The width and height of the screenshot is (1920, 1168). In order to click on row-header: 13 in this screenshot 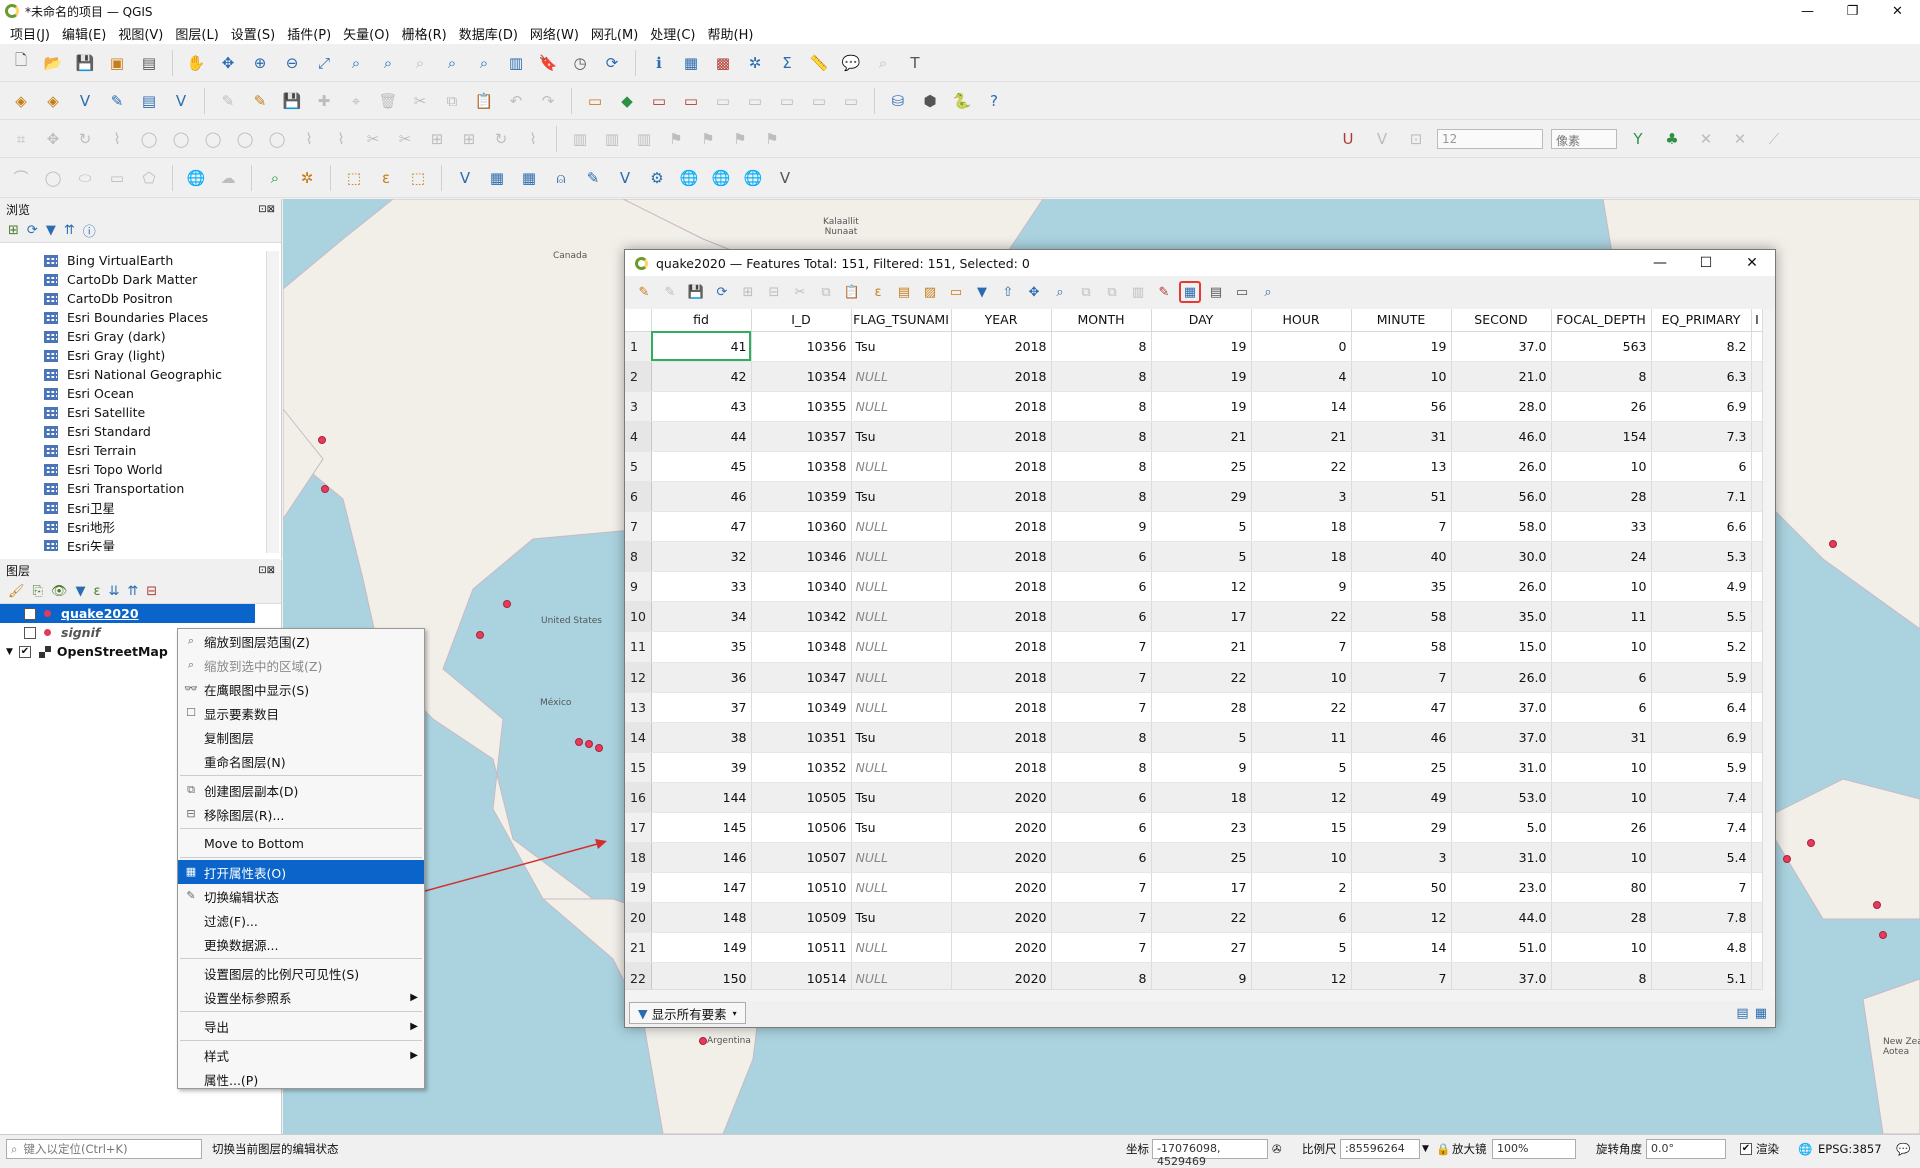, I will do `click(638, 707)`.